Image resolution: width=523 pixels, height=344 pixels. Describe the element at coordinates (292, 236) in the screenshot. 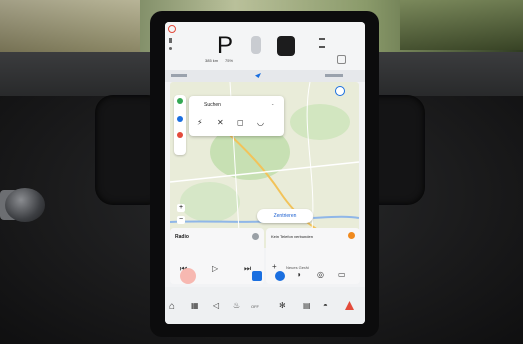

I see `phone-status: Kein Telefon verbunden` at that location.